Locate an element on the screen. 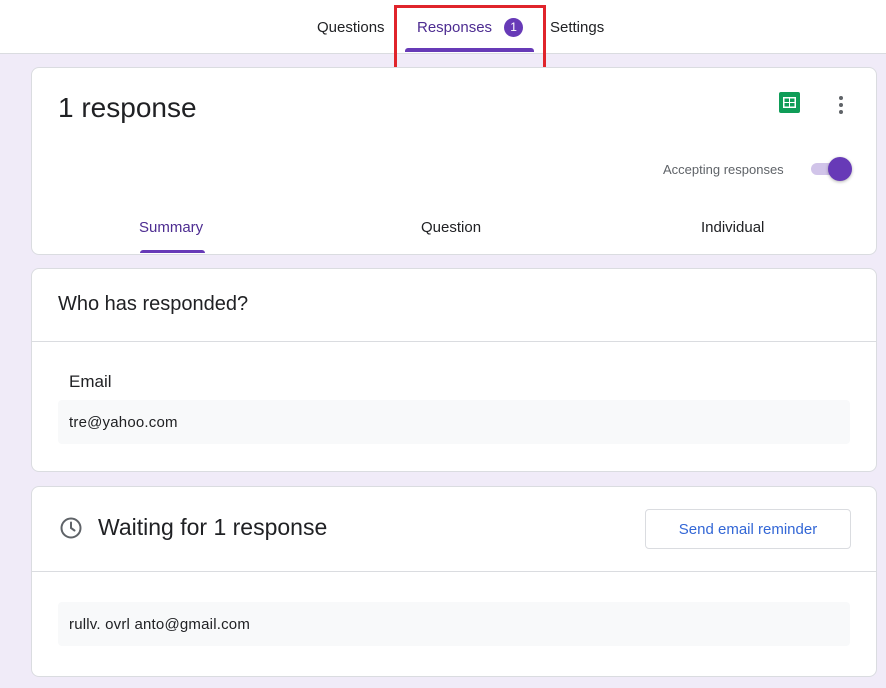 This screenshot has width=886, height=688. subtab-summary: Summary is located at coordinates (171, 227).